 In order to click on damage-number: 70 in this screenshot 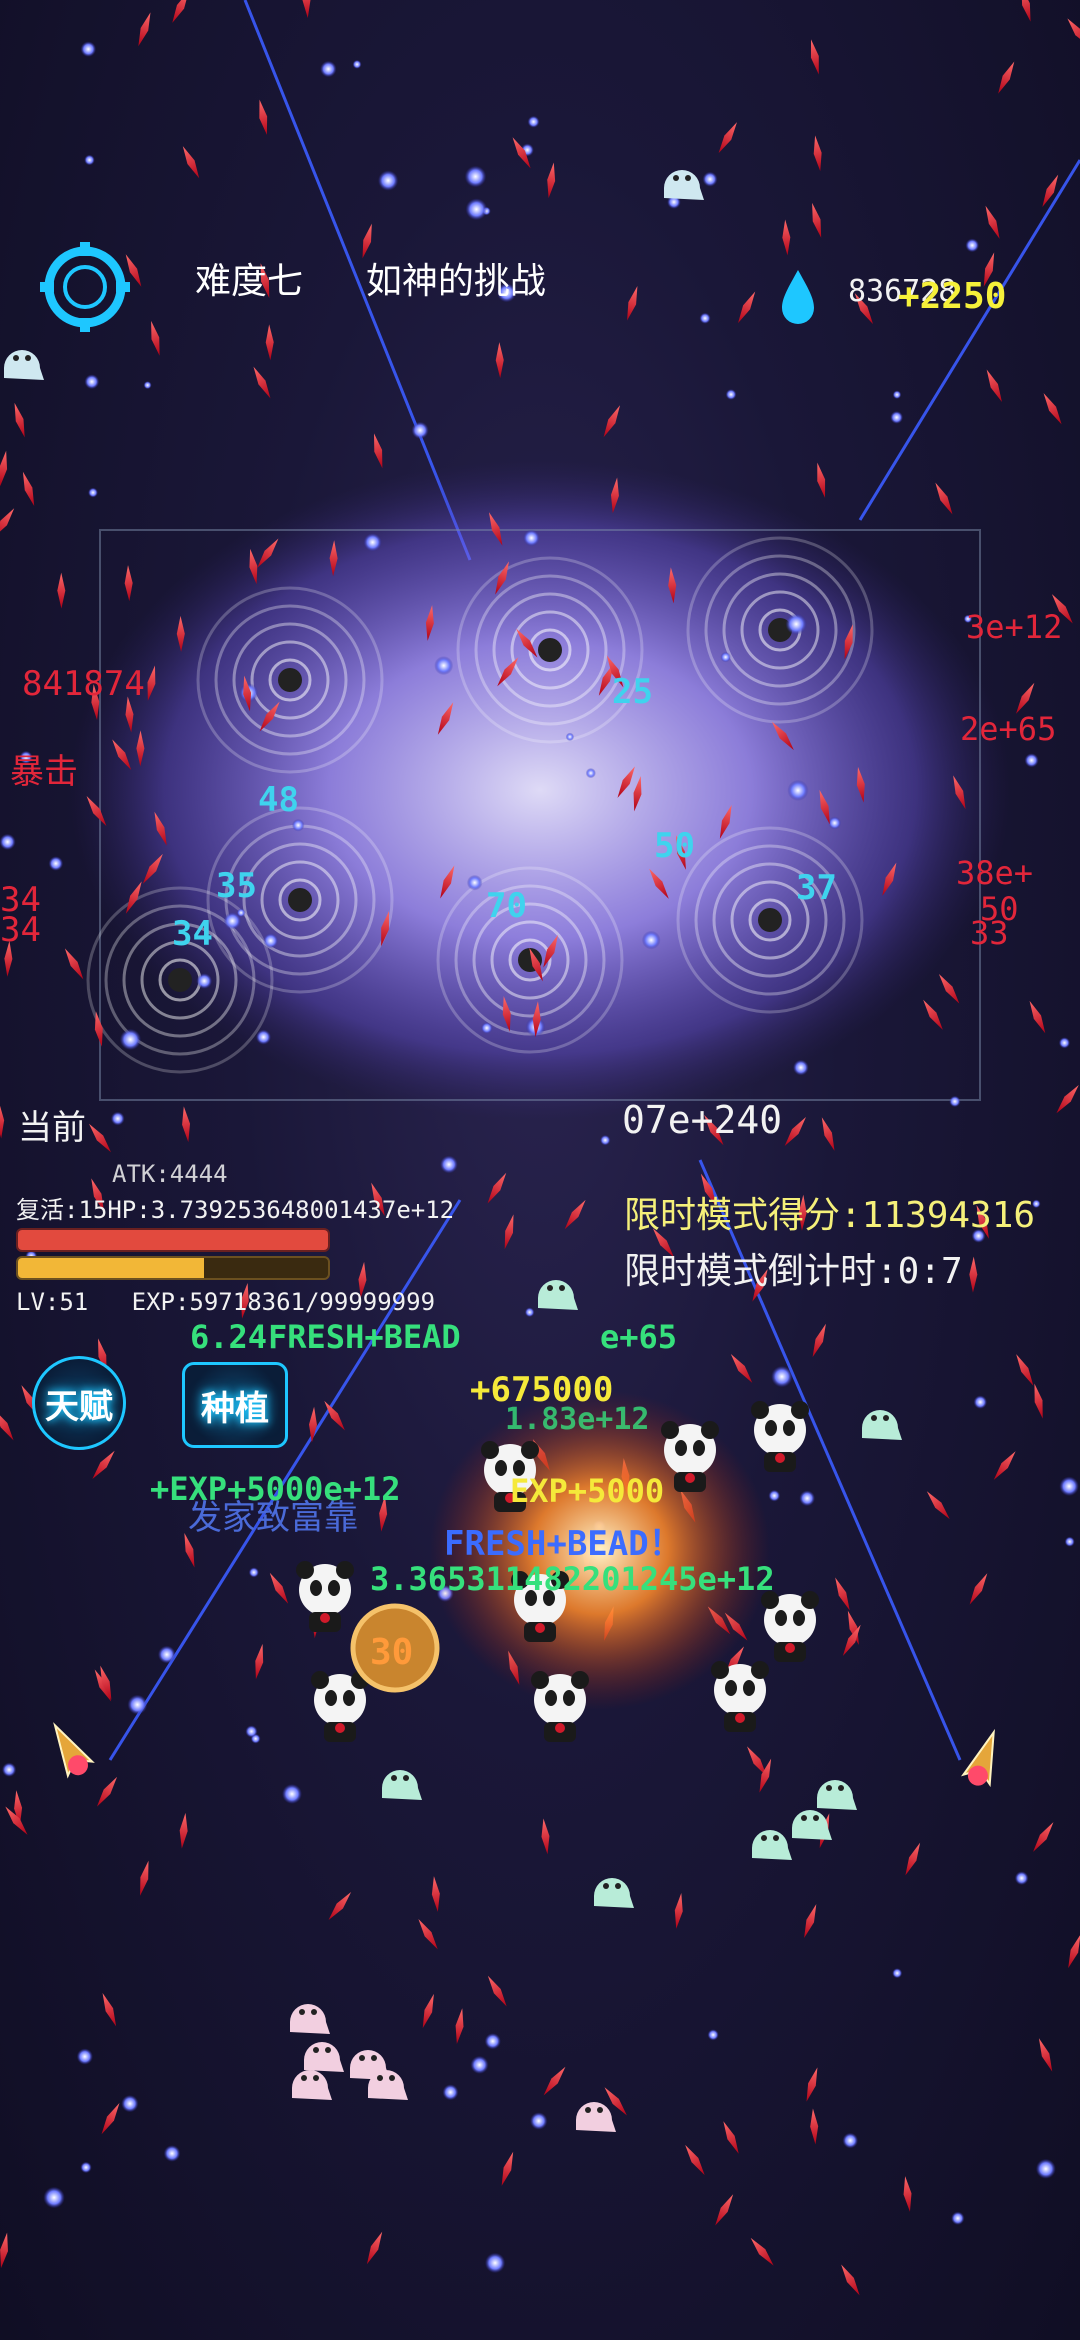, I will do `click(506, 906)`.